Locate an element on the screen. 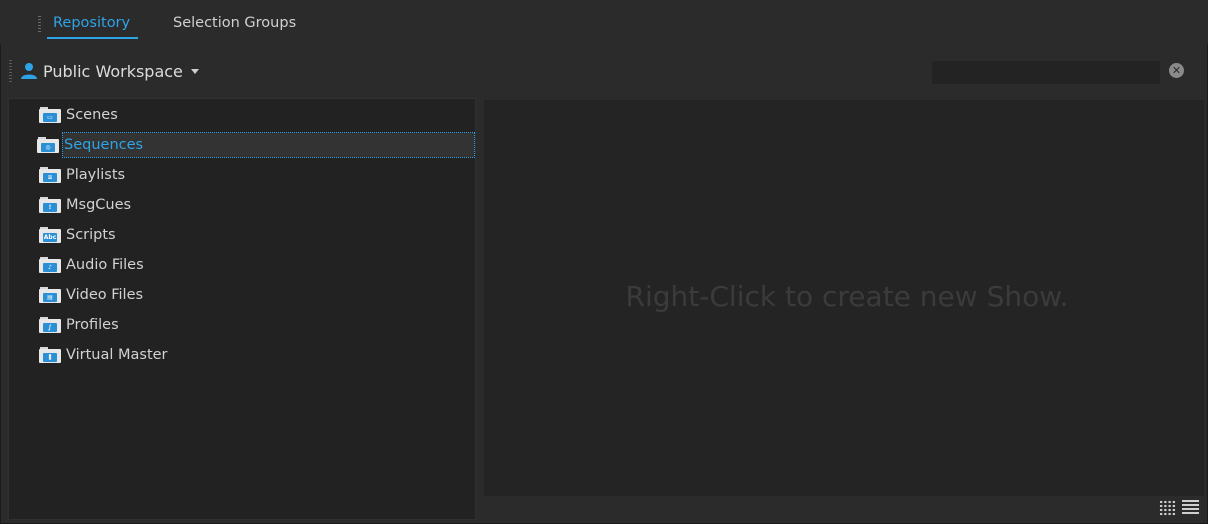  tree-item-virtual-master: ⫼ Virtual Master is located at coordinates (103, 355).